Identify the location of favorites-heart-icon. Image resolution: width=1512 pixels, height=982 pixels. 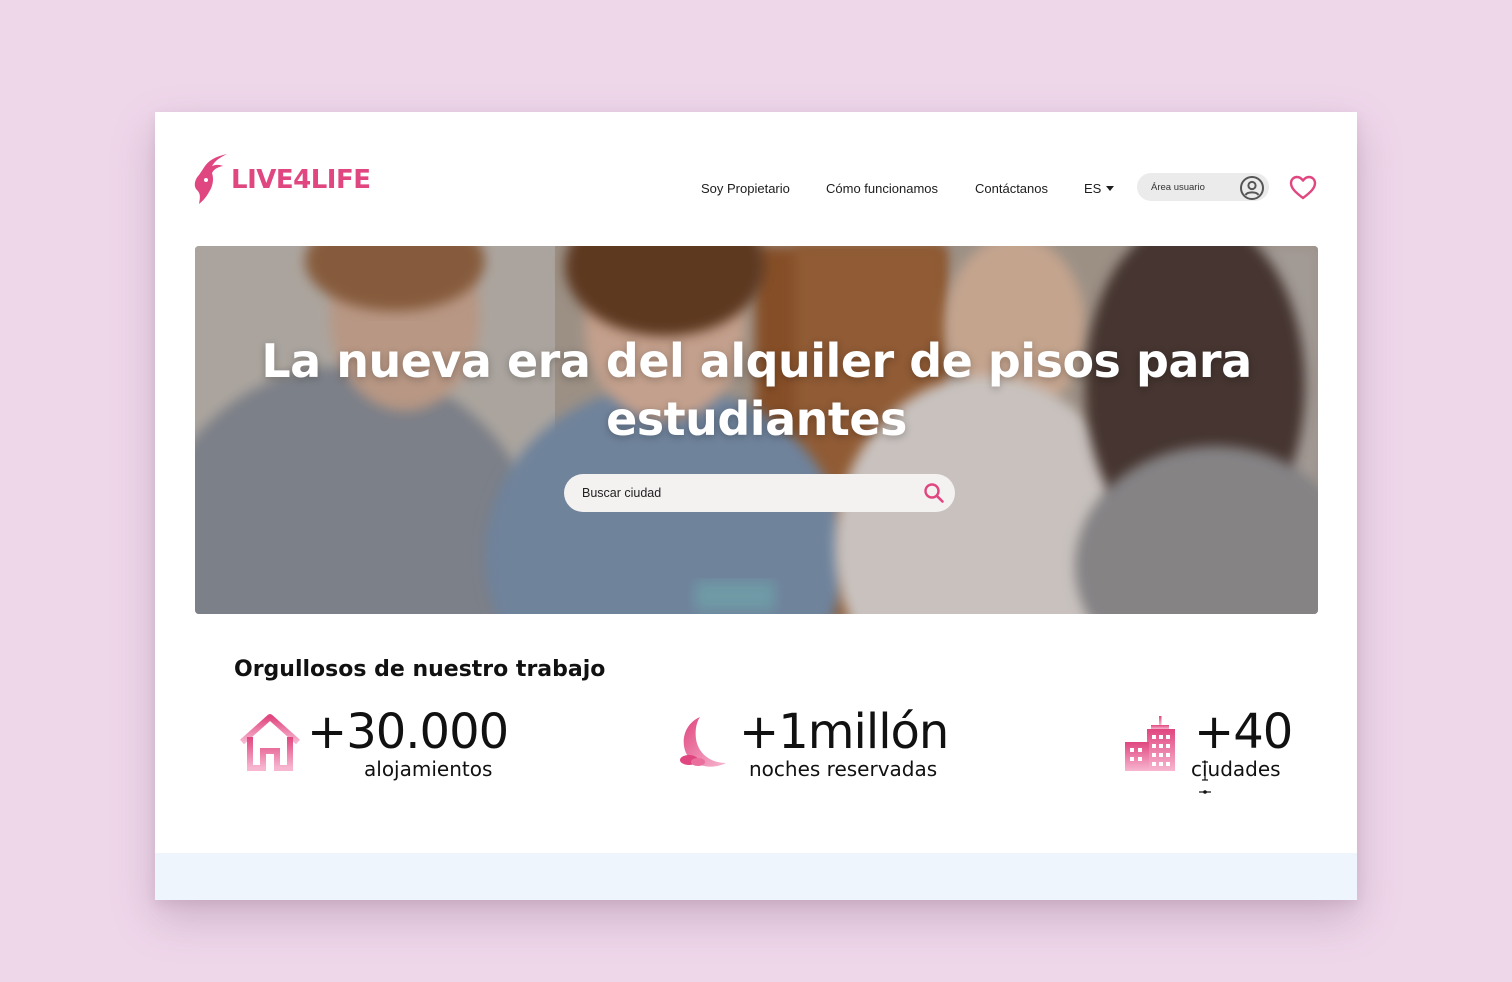
(1303, 188).